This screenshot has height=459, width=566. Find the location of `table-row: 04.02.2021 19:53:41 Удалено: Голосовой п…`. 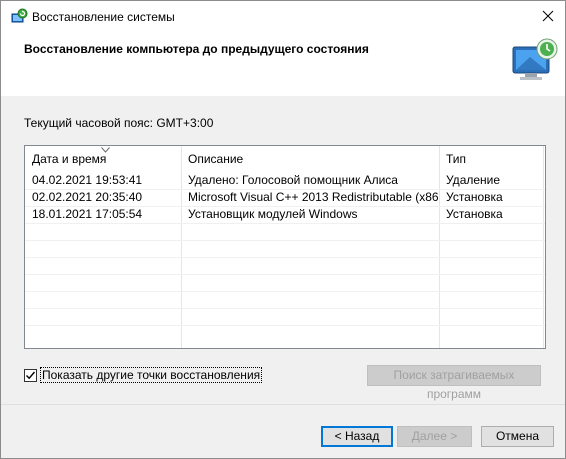

table-row: 04.02.2021 19:53:41 Удалено: Голосовой п… is located at coordinates (285, 180).